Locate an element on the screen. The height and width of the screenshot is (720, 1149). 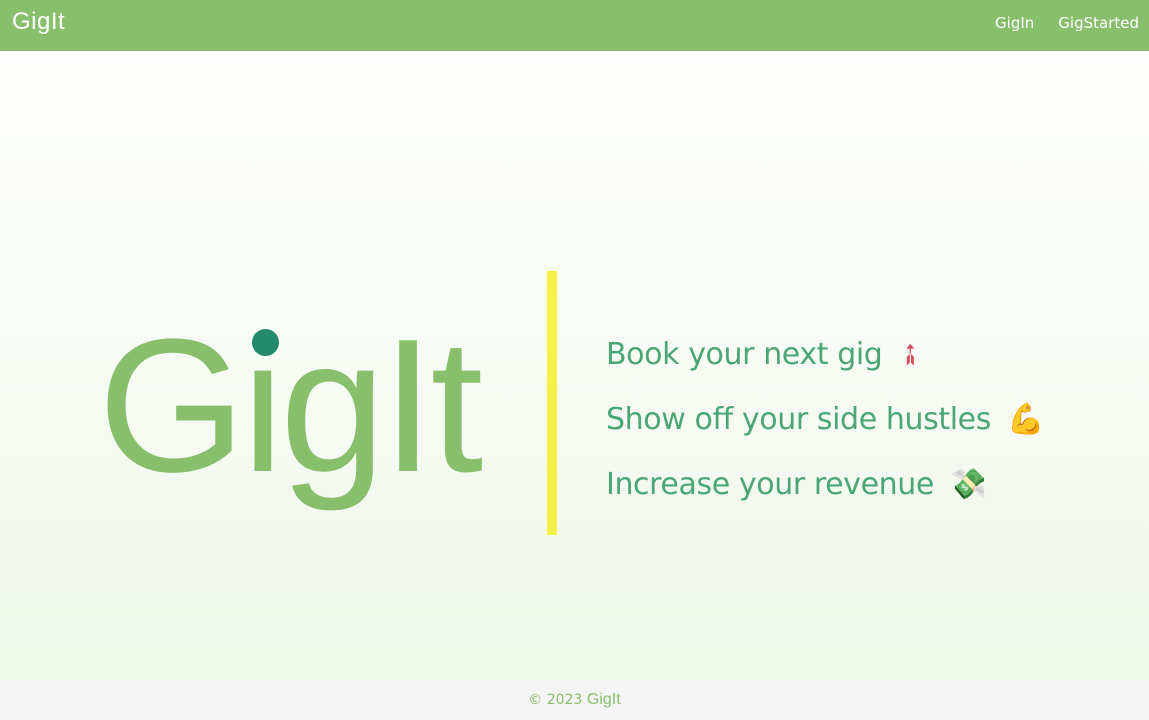
top-navbar: GigIt GigIn GigStarted is located at coordinates (574, 25).